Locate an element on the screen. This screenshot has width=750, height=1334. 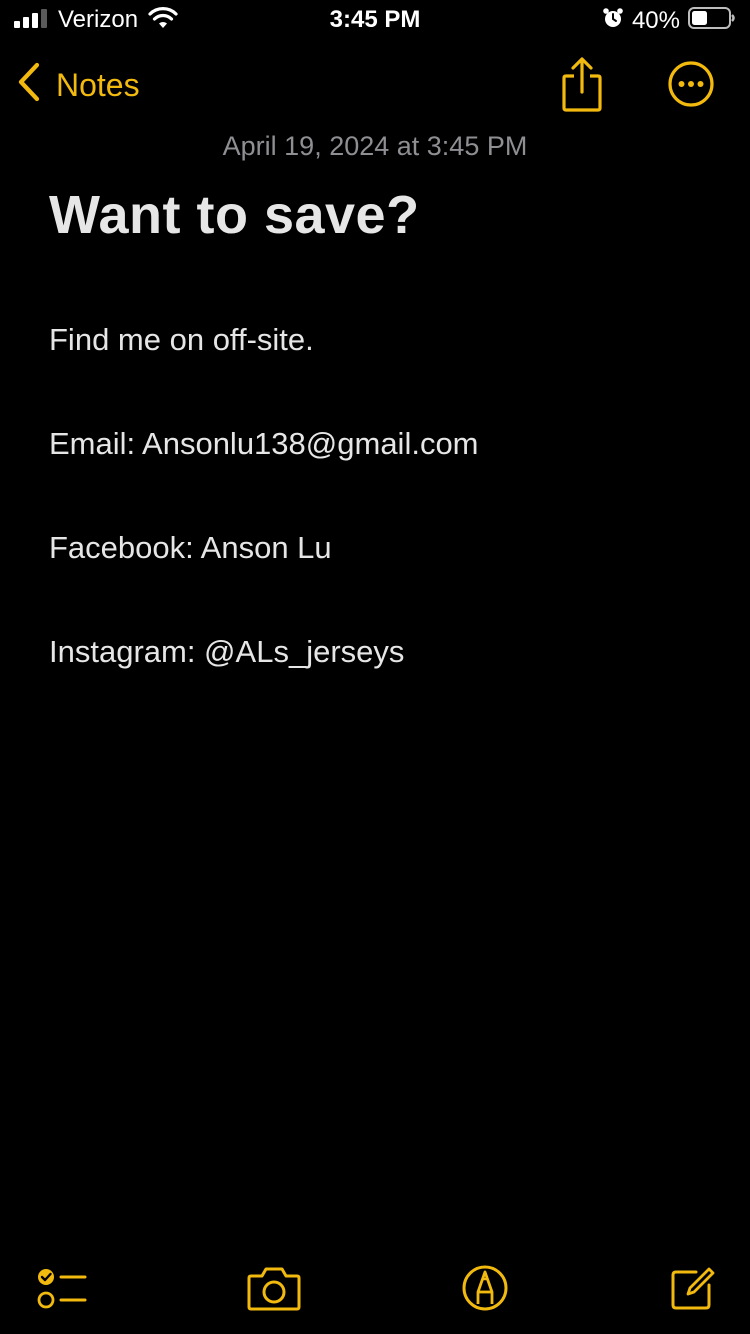
note-title: Want to save? is located at coordinates (234, 215).